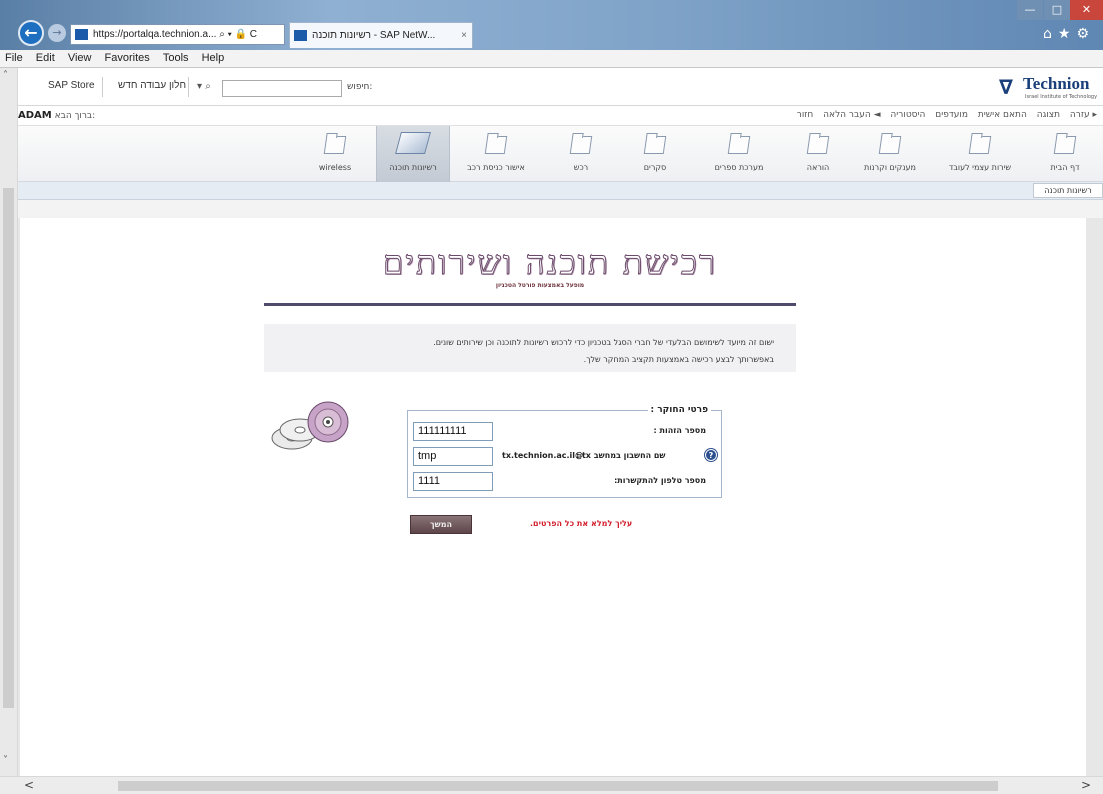  What do you see at coordinates (45, 57) in the screenshot?
I see `menu-edit: Edit` at bounding box center [45, 57].